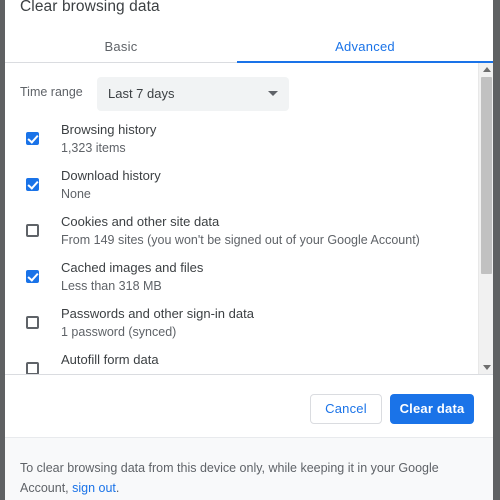 The image size is (500, 500). Describe the element at coordinates (51, 92) in the screenshot. I see `time-range-label: Time range` at that location.